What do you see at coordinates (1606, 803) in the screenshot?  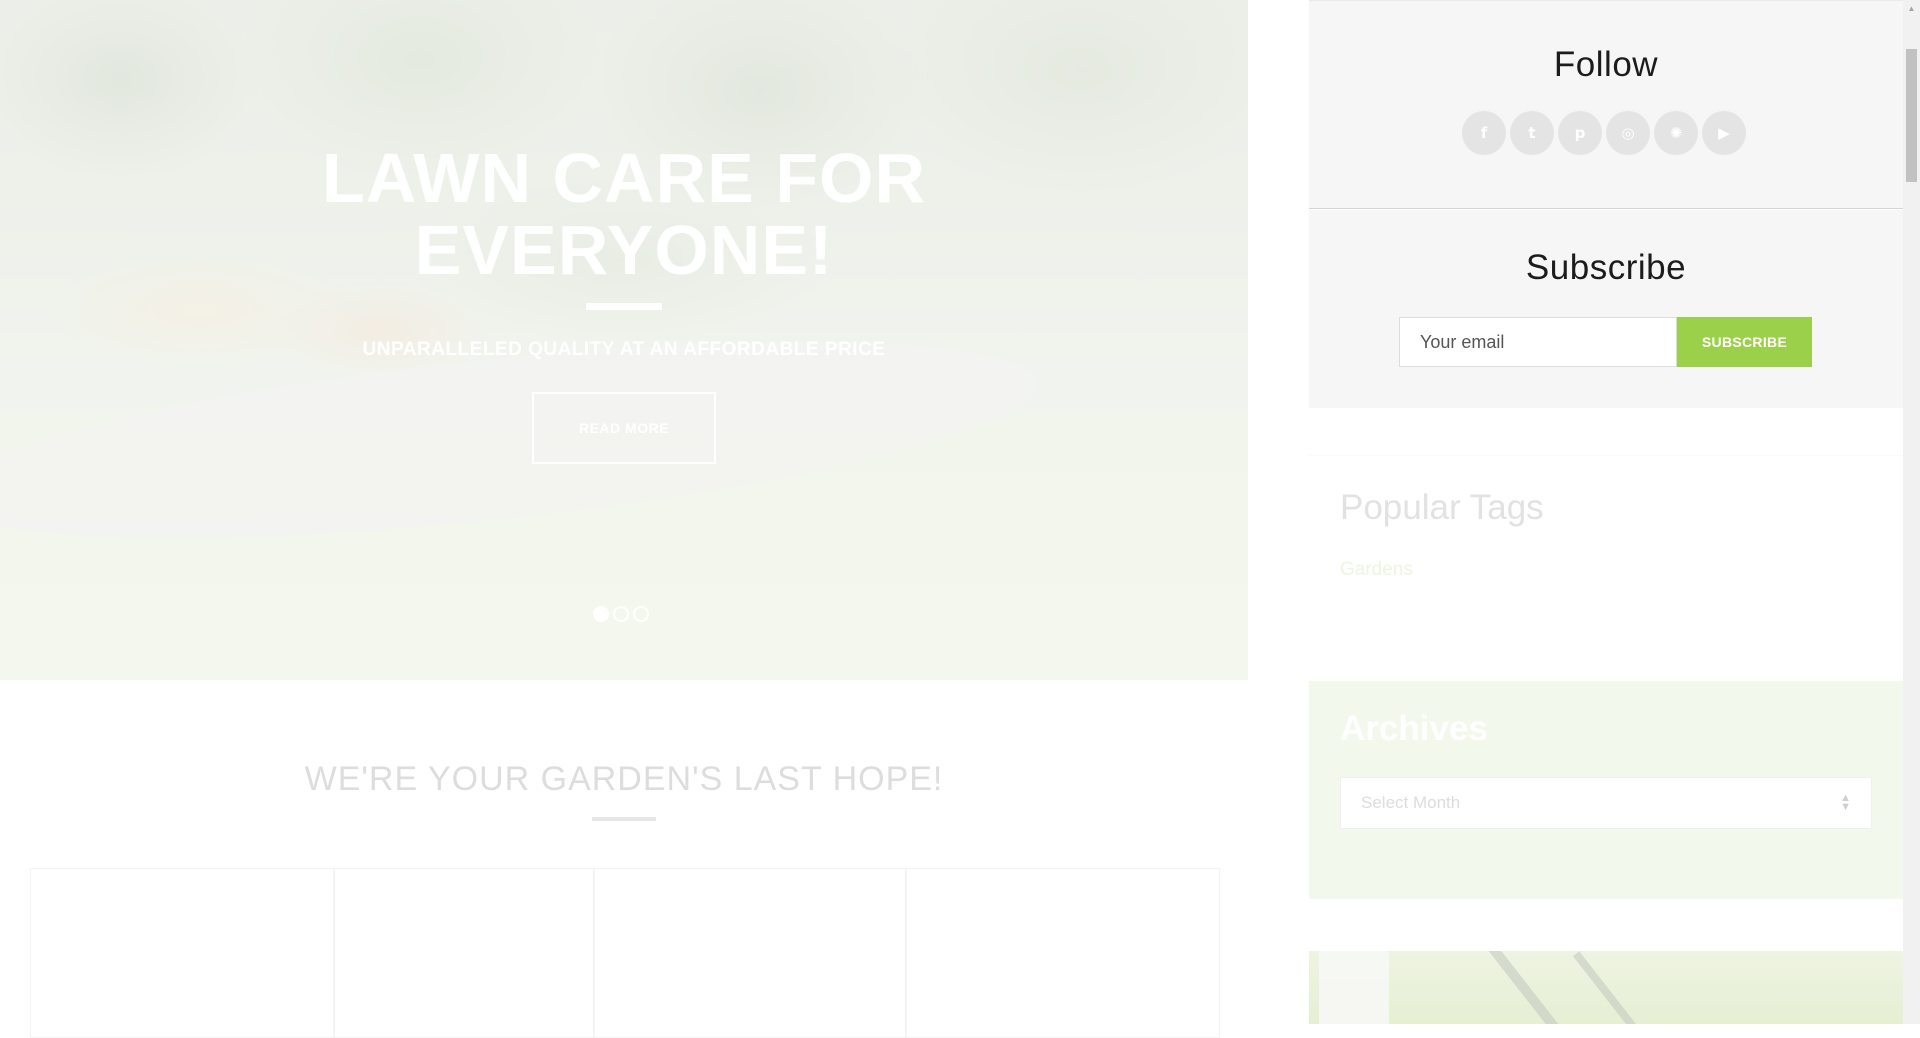 I see `archive-month-select: Select Month ▲ ▼` at bounding box center [1606, 803].